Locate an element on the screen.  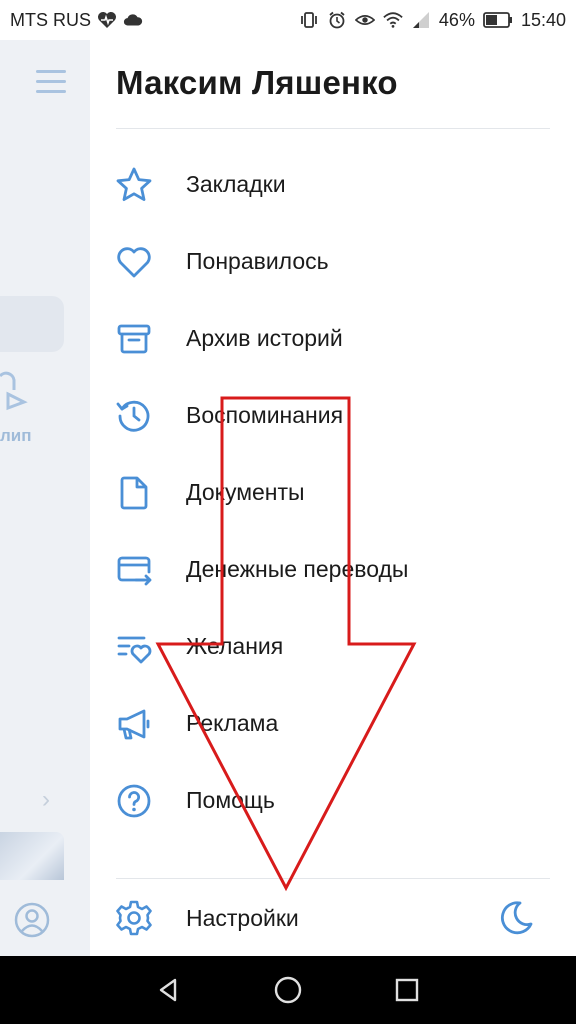
help-icon is located at coordinates (134, 801).